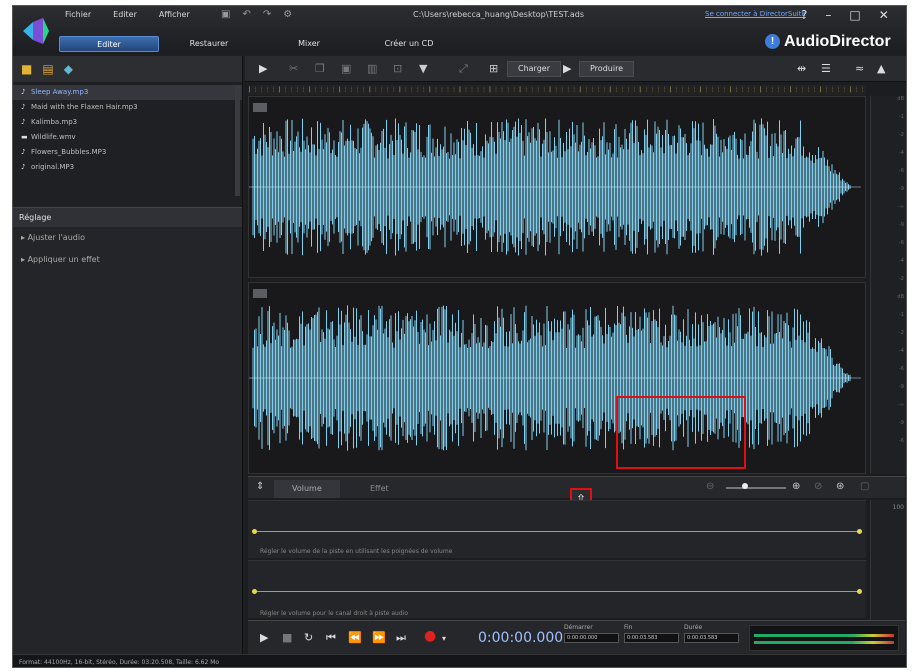 The width and height of the screenshot is (917, 671). I want to click on list-item: ♪ Kalimba.mp3, so click(127, 122).